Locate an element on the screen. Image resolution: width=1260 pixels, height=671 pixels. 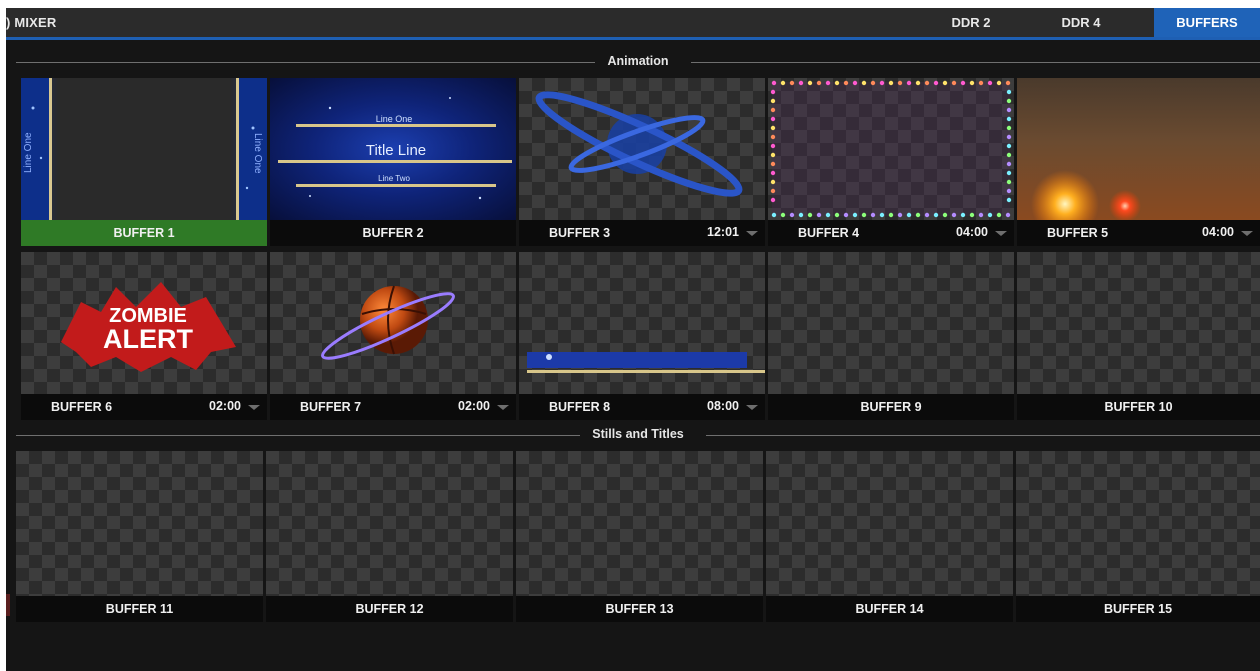
section-header-animation: Animation is located at coordinates (638, 61).